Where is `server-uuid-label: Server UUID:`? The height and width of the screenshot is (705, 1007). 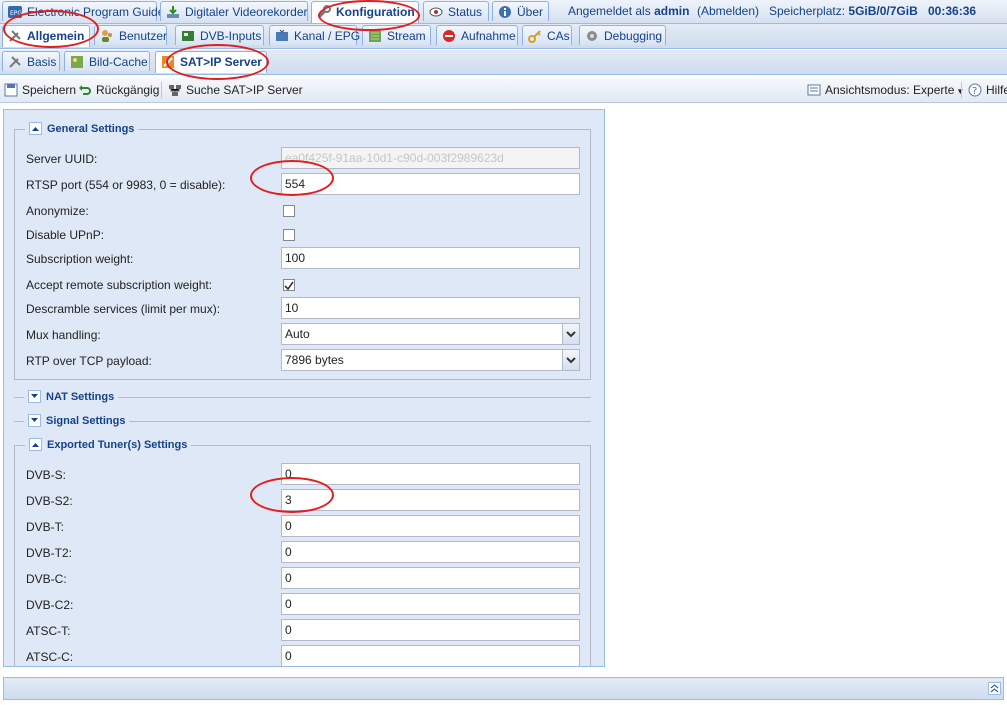 server-uuid-label: Server UUID: is located at coordinates (62, 159).